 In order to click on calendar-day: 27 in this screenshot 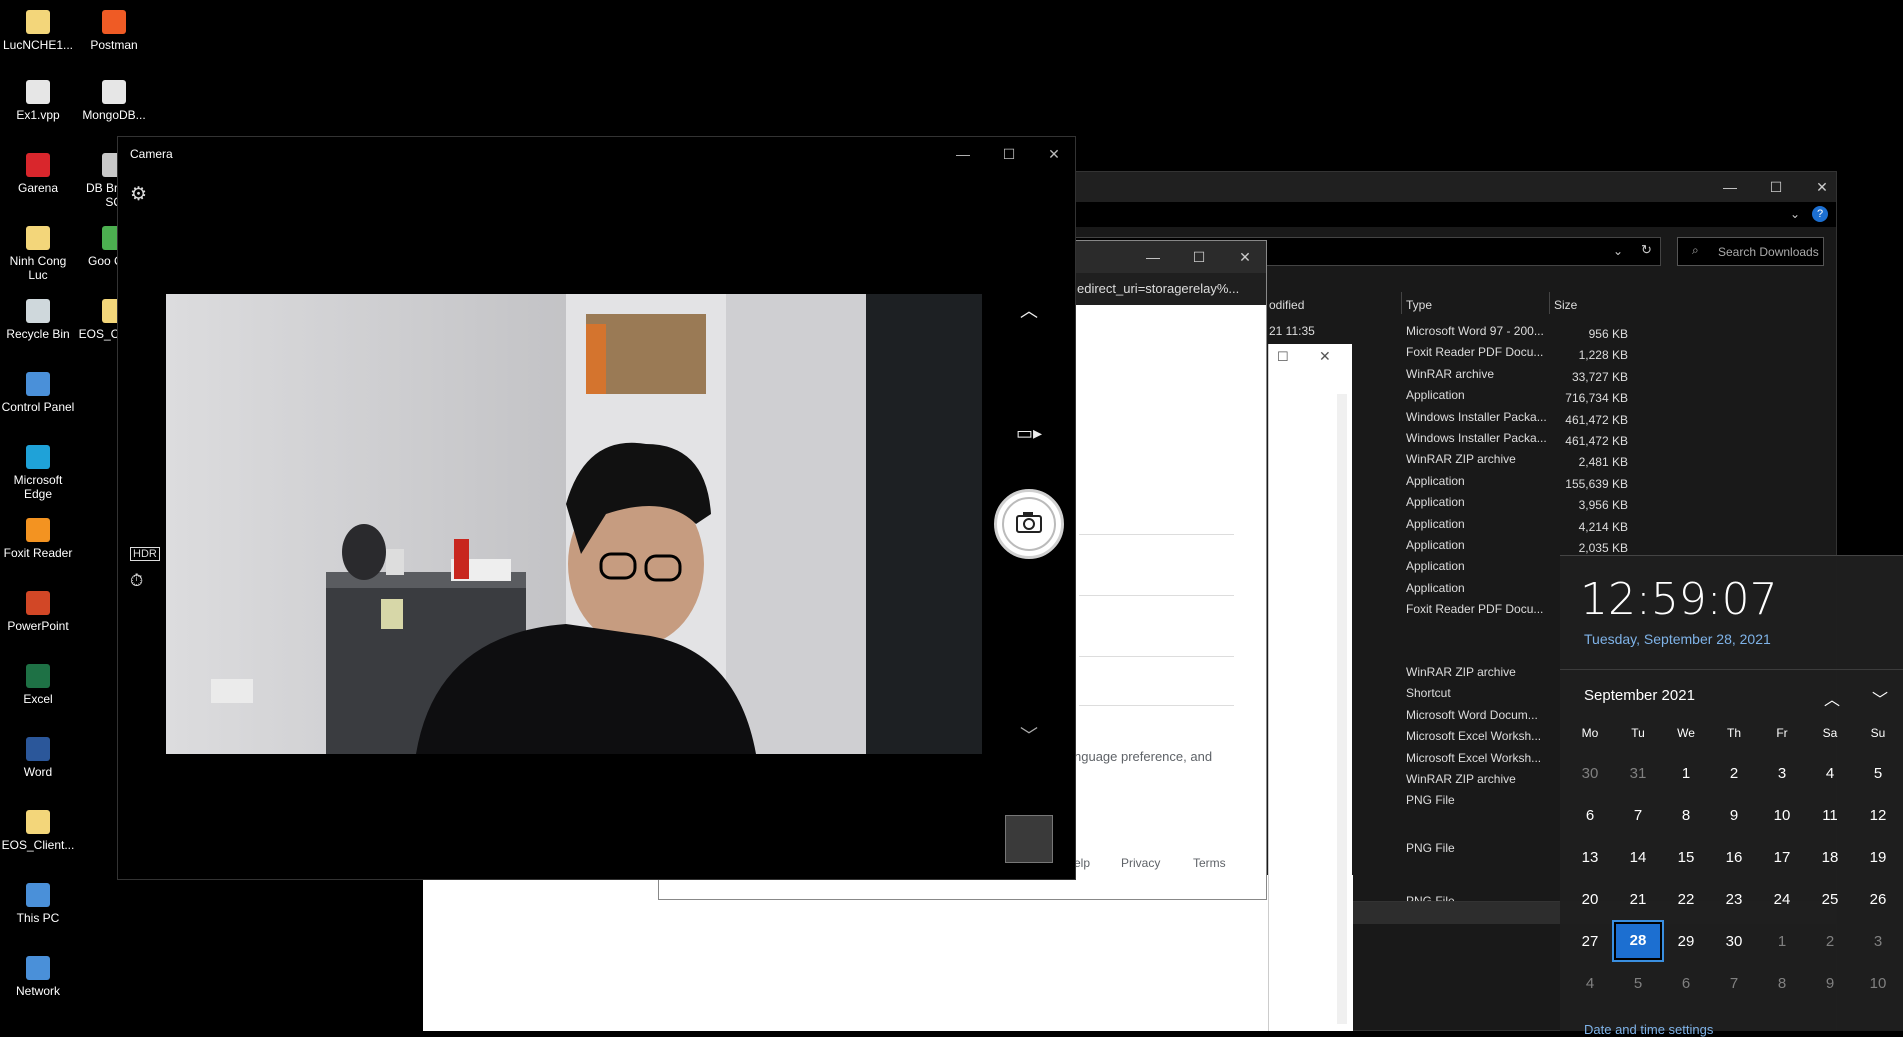, I will do `click(1590, 941)`.